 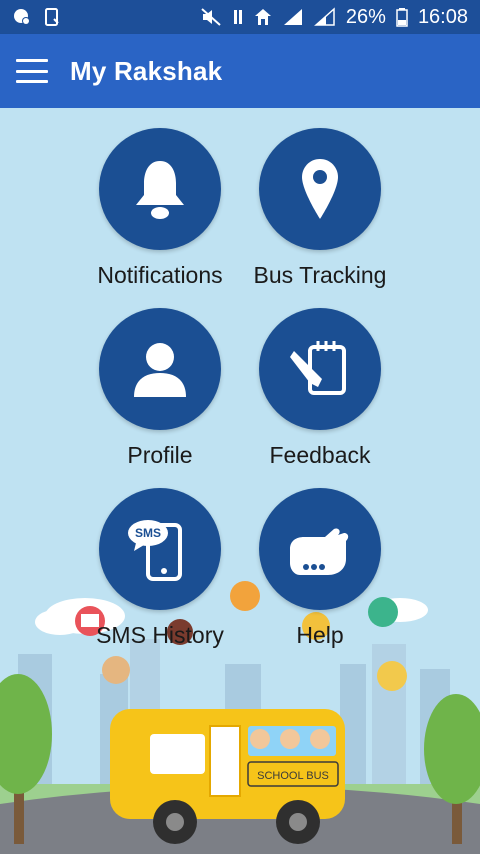 I want to click on battery-icon, so click(x=402, y=17).